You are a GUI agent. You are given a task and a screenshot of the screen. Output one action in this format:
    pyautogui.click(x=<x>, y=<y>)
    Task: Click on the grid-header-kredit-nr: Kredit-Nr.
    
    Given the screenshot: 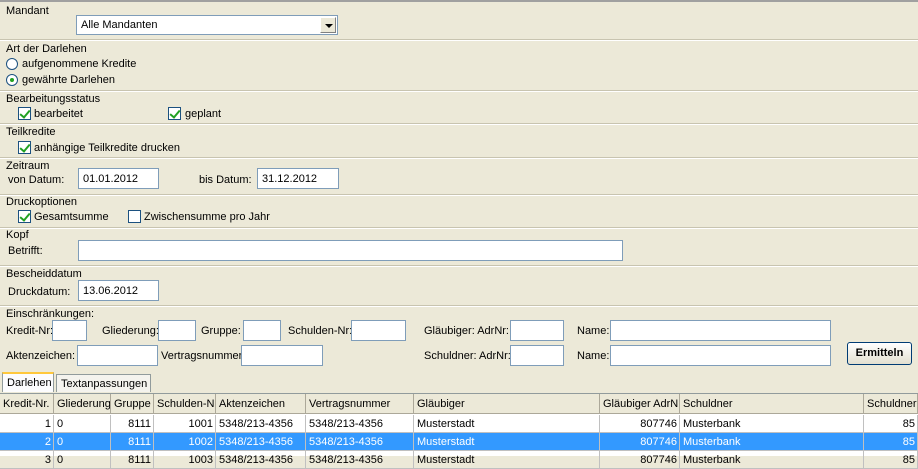 What is the action you would take?
    pyautogui.click(x=27, y=404)
    